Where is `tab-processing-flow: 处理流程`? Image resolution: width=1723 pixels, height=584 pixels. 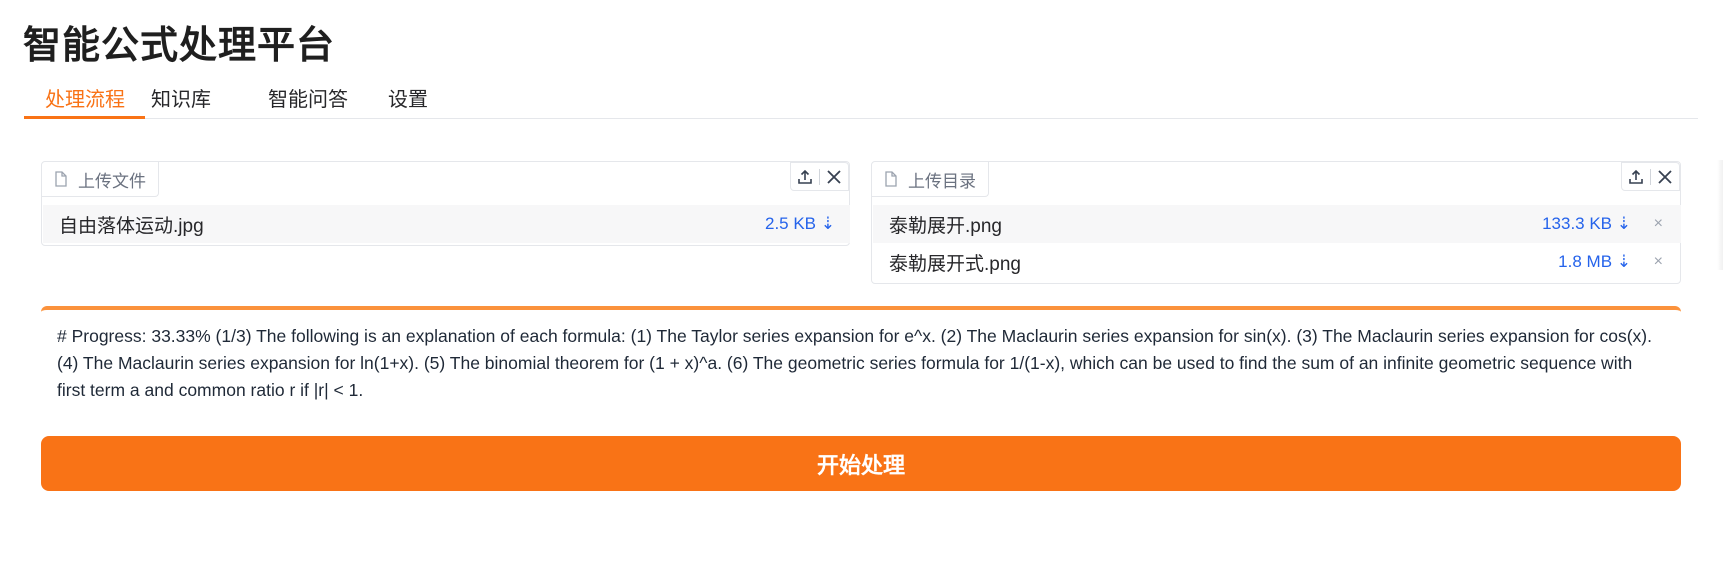 tab-processing-flow: 处理流程 is located at coordinates (85, 101).